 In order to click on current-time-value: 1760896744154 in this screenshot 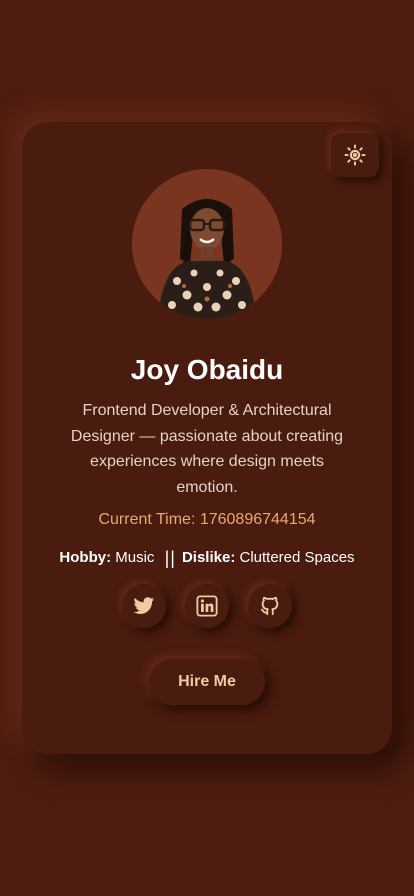, I will do `click(257, 519)`.